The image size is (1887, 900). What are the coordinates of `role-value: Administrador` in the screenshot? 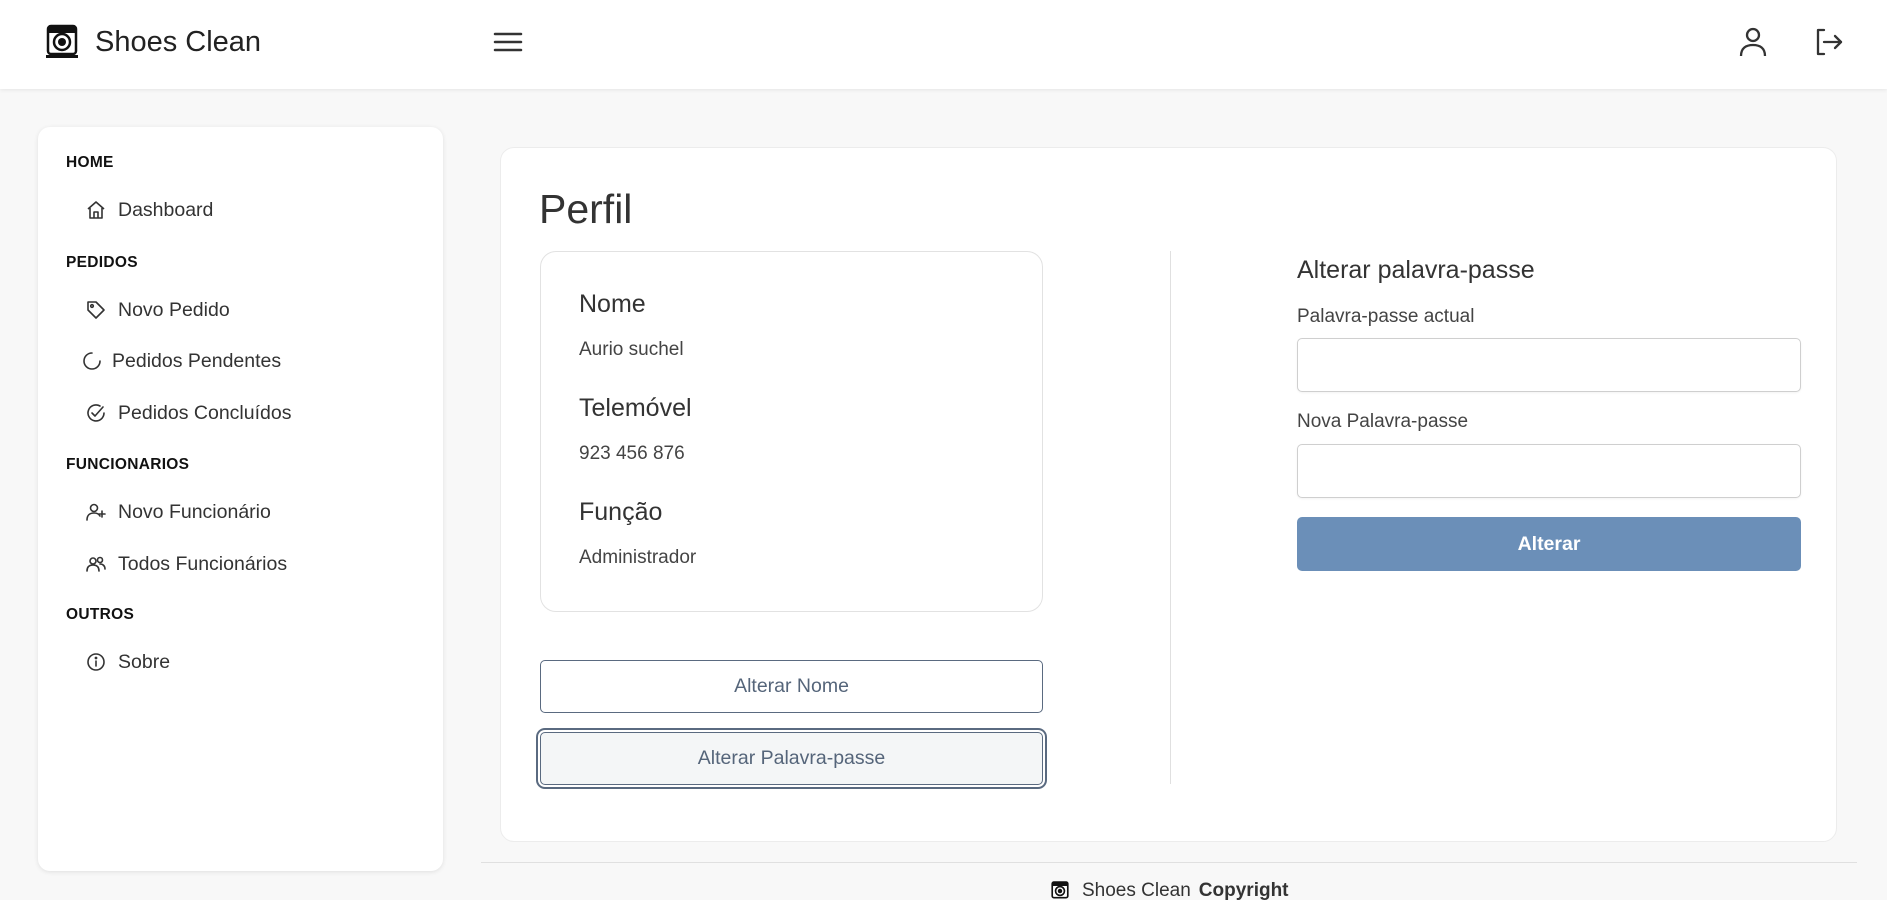 It's located at (638, 557).